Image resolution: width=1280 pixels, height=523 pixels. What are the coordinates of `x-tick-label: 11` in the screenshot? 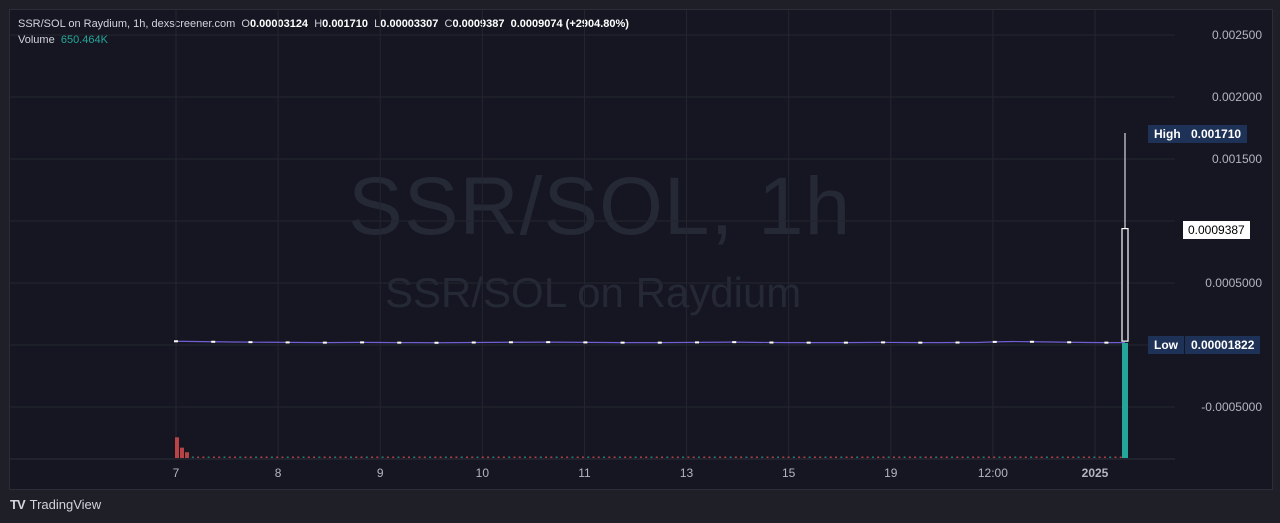 It's located at (584, 473).